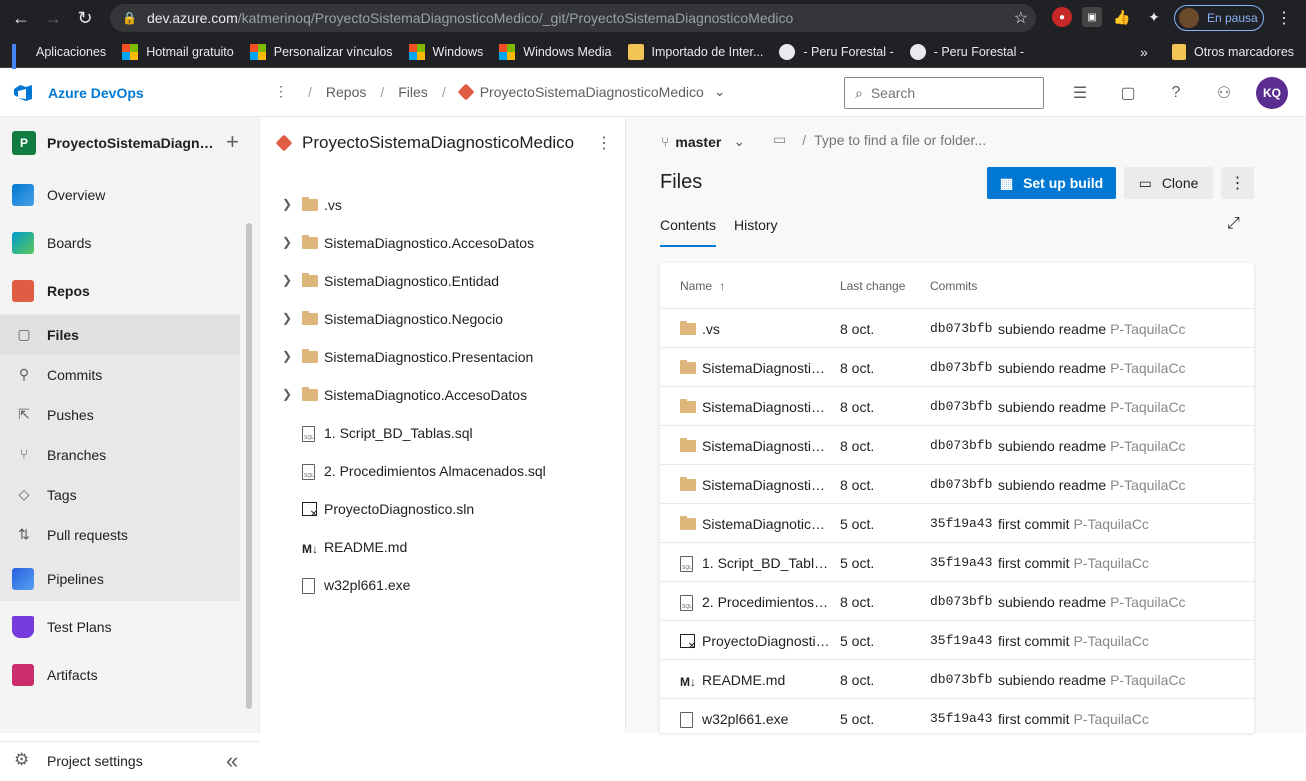 The image size is (1306, 781). Describe the element at coordinates (120, 495) in the screenshot. I see `sidebar-item-tags: ◇ Tags` at that location.